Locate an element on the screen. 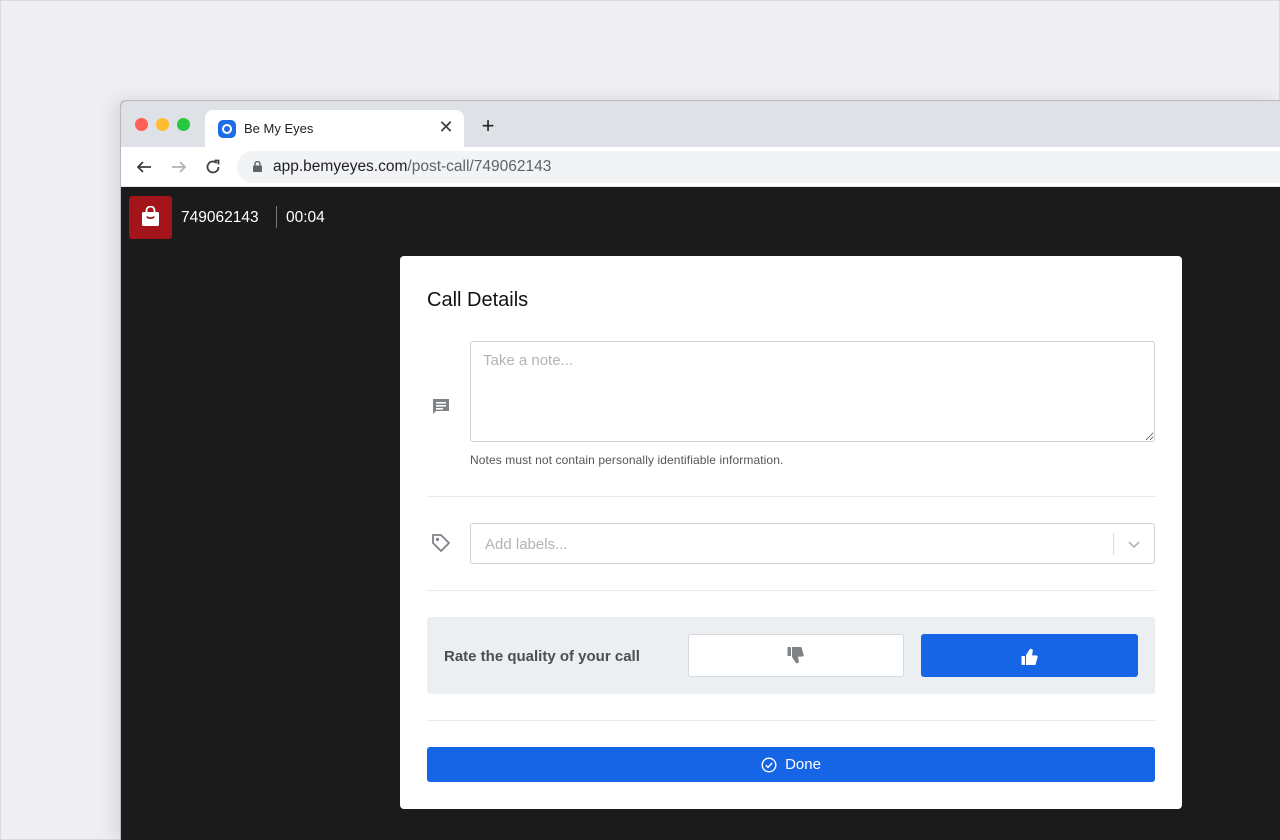 The image size is (1280, 840). done-button-content: Done is located at coordinates (791, 764).